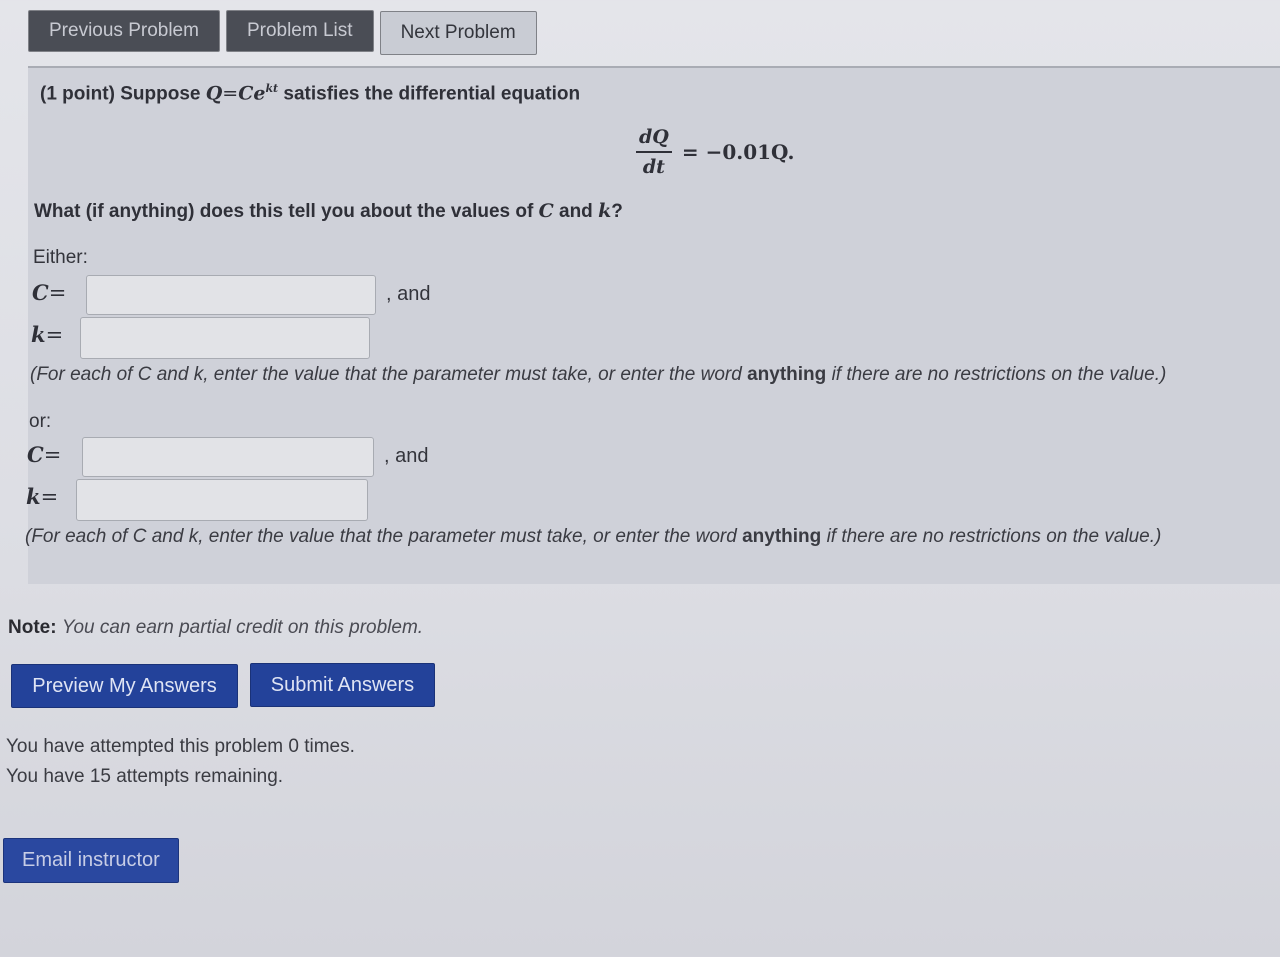 This screenshot has height=957, width=1280. Describe the element at coordinates (342, 685) in the screenshot. I see `submit-answers-button: Submit Answers` at that location.